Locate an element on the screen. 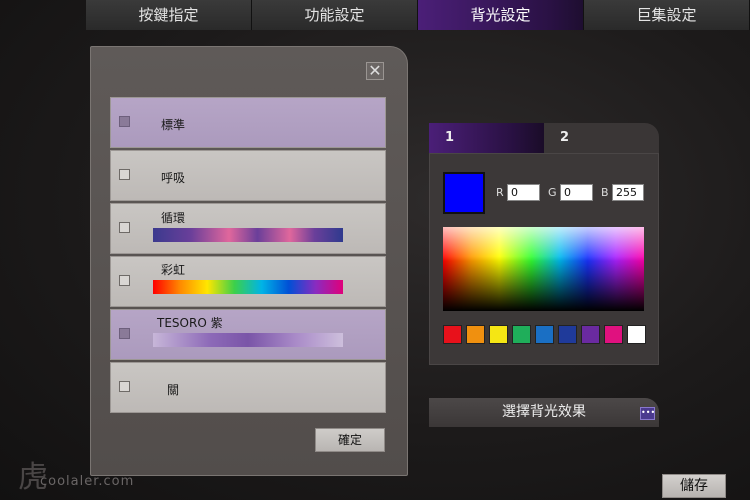 The image size is (750, 500). mode-item-standard: 標準 is located at coordinates (248, 122).